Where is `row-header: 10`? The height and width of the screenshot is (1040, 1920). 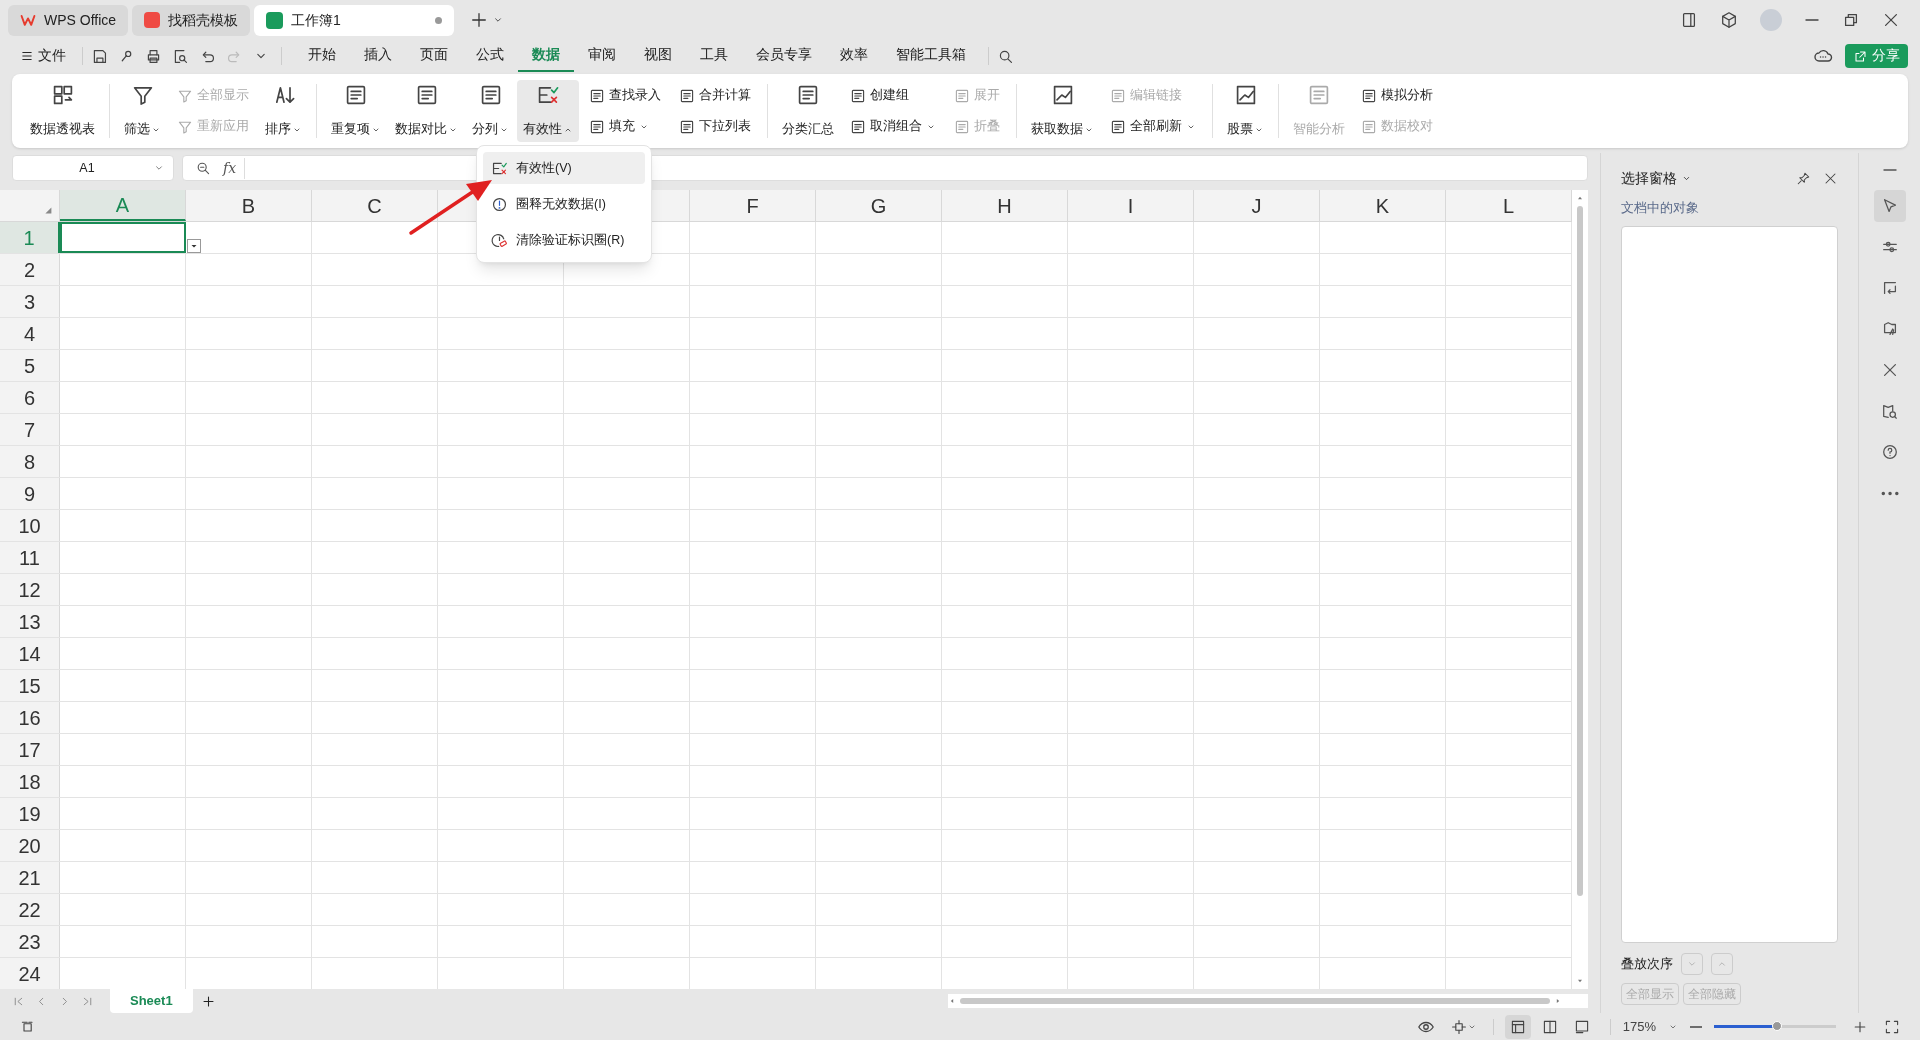 row-header: 10 is located at coordinates (30, 525).